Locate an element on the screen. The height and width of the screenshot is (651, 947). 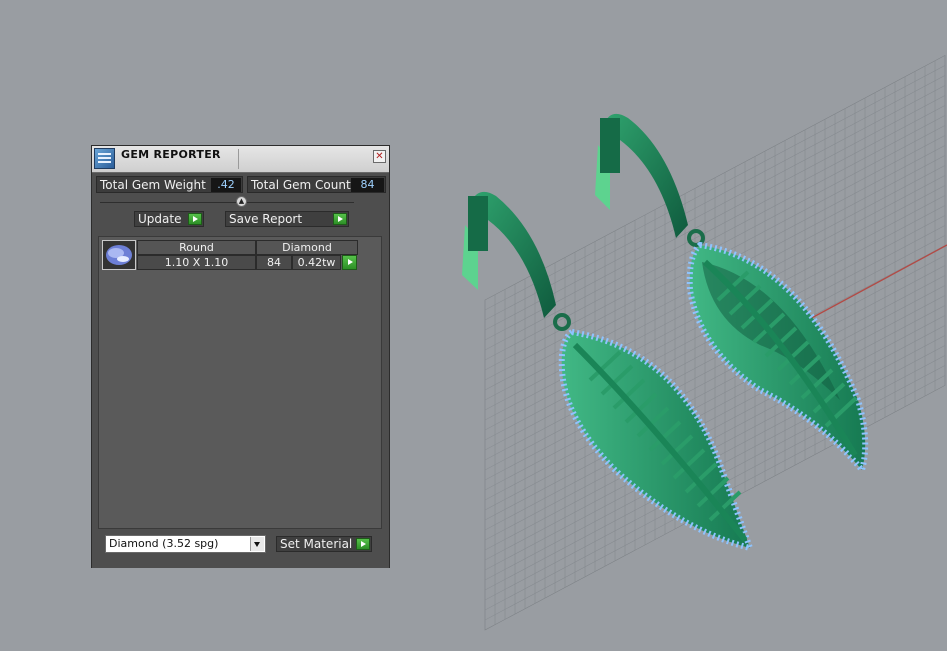
gem-cut-cell: Round is located at coordinates (196, 247).